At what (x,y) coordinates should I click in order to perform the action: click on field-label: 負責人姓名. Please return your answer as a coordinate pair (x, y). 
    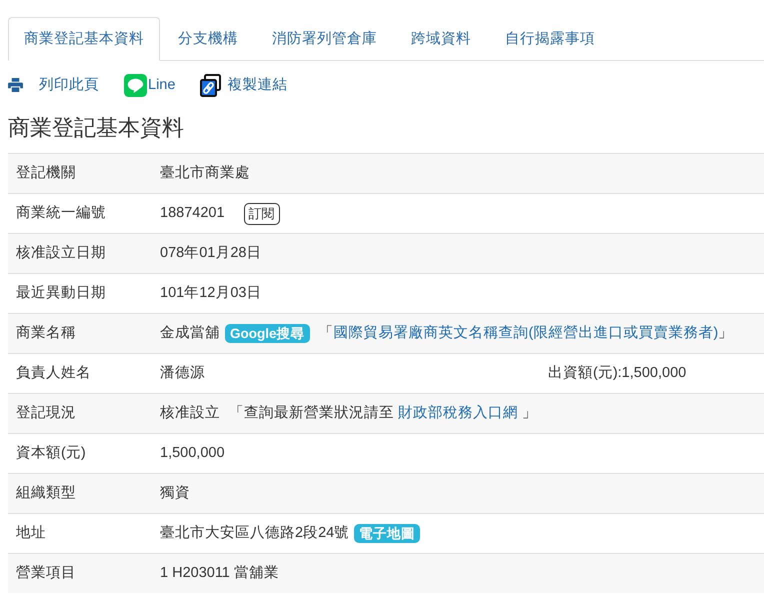
    Looking at the image, I should click on (80, 374).